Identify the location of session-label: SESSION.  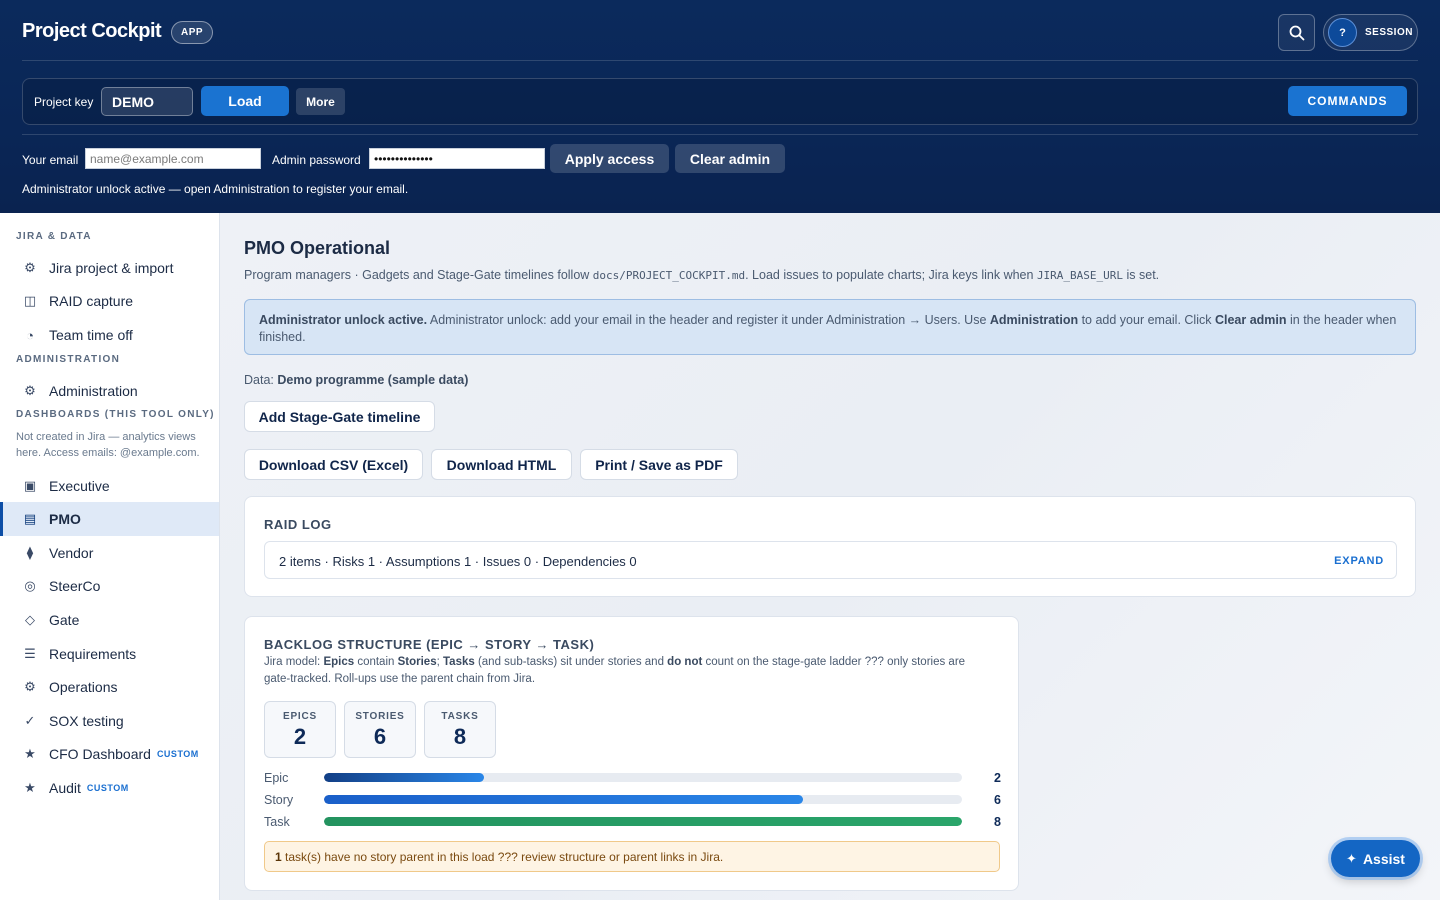
(1389, 32).